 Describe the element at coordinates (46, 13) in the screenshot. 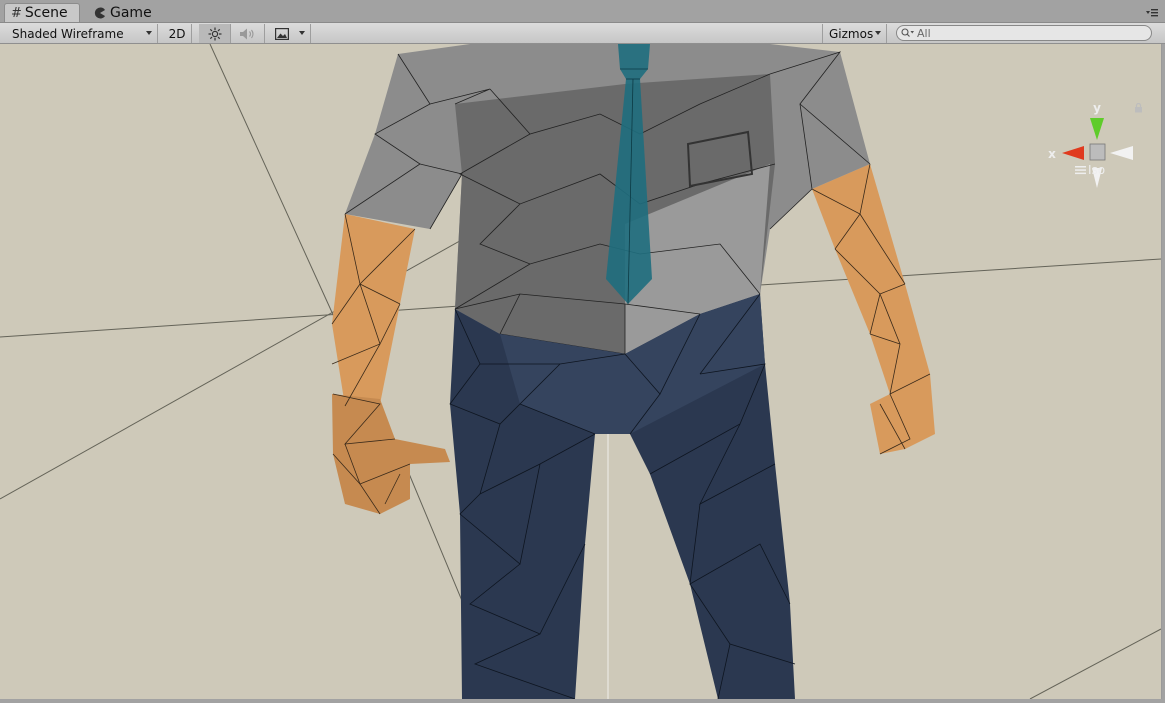

I see `tab-scene-label: Scene` at that location.